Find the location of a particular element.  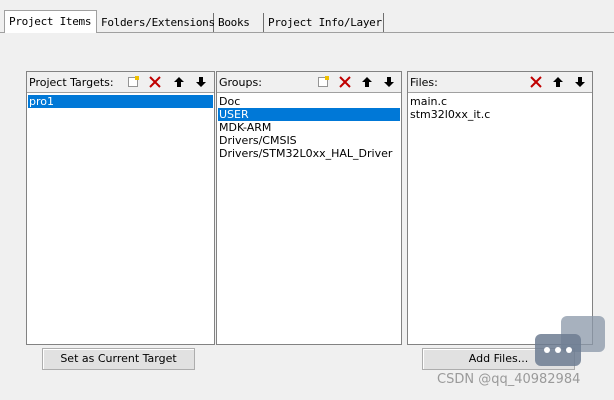

project-targets-header: Project Targets: is located at coordinates (120, 82).